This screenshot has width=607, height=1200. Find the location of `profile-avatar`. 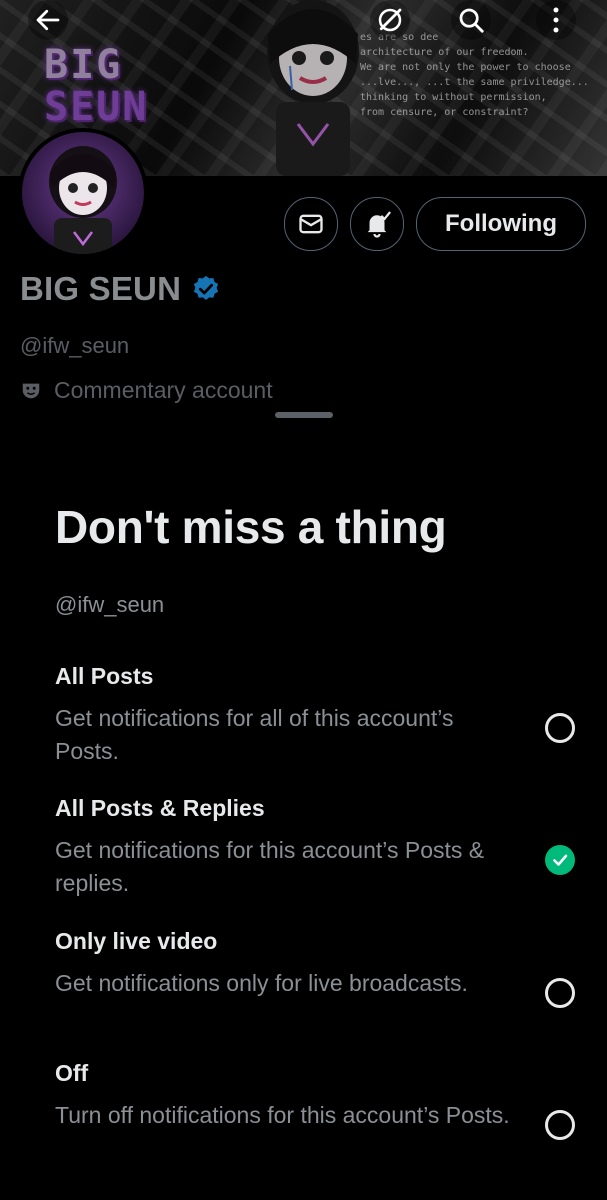

profile-avatar is located at coordinates (83, 193).